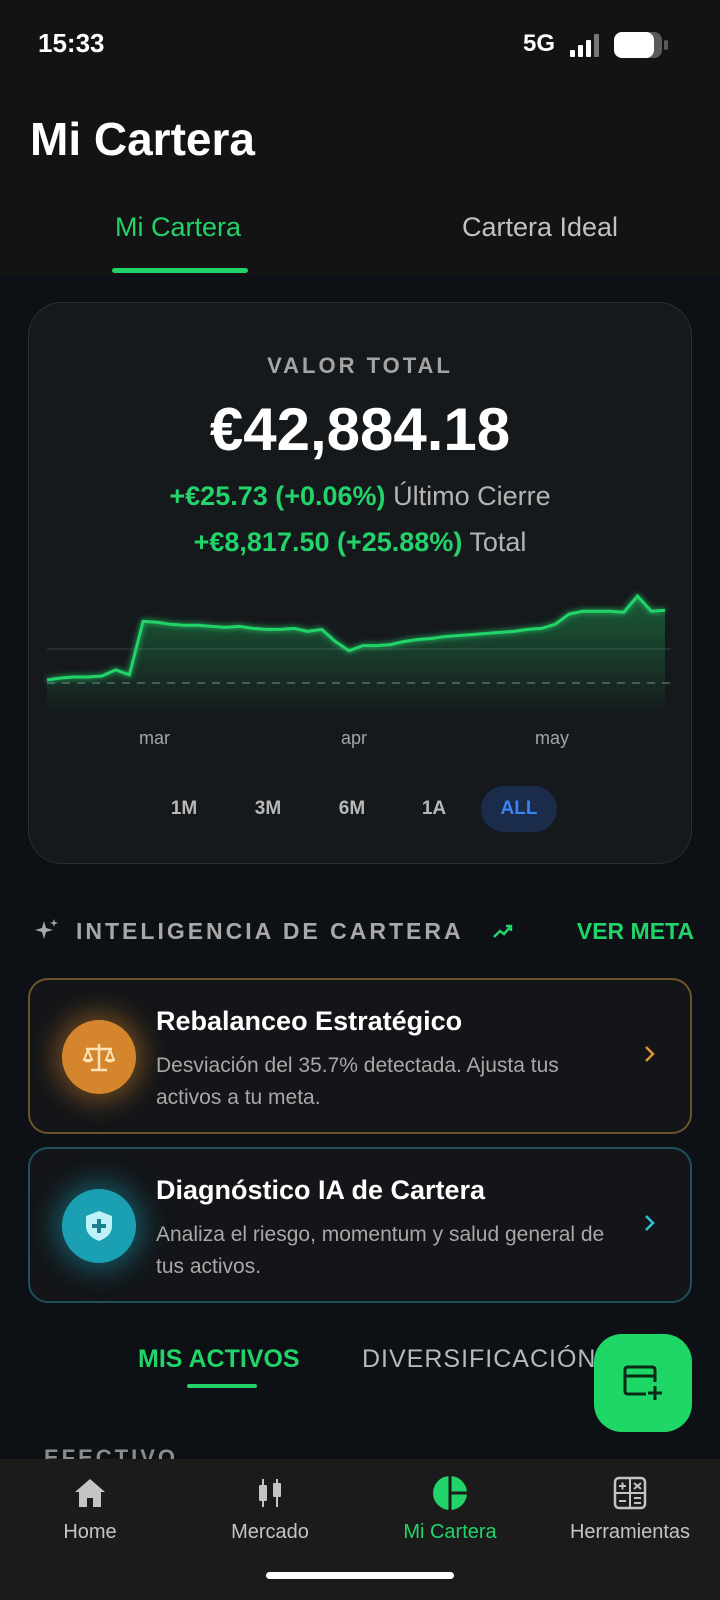 The image size is (720, 1600). What do you see at coordinates (352, 809) in the screenshot?
I see `range-6m-button: 6M` at bounding box center [352, 809].